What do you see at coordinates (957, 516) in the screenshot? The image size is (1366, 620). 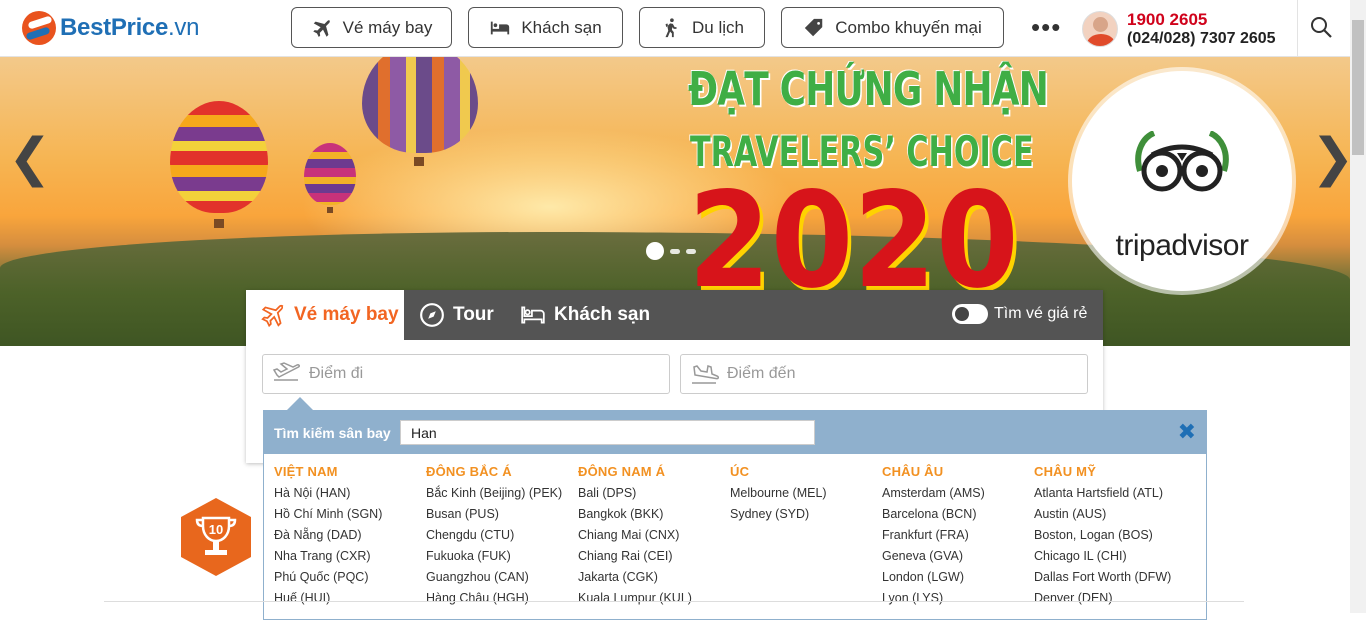 I see `airport-option: Barcelona (BCN)` at bounding box center [957, 516].